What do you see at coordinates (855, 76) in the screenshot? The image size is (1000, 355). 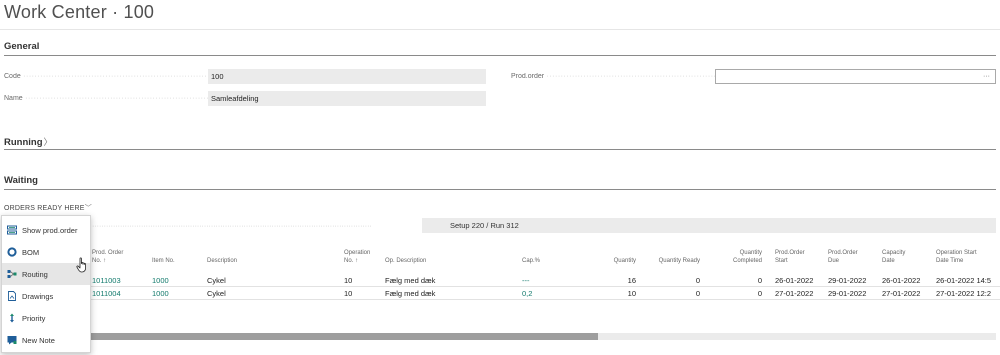 I see `prod-order-input: ···` at bounding box center [855, 76].